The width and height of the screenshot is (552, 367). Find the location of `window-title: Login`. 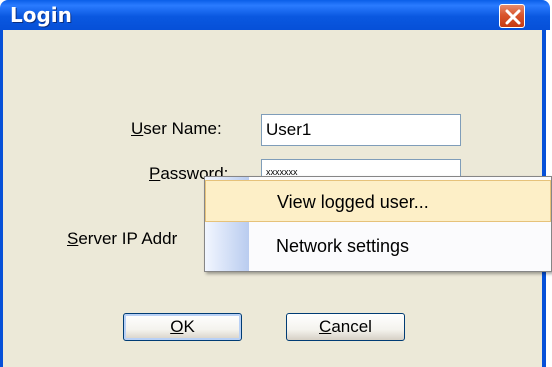

window-title: Login is located at coordinates (41, 15).